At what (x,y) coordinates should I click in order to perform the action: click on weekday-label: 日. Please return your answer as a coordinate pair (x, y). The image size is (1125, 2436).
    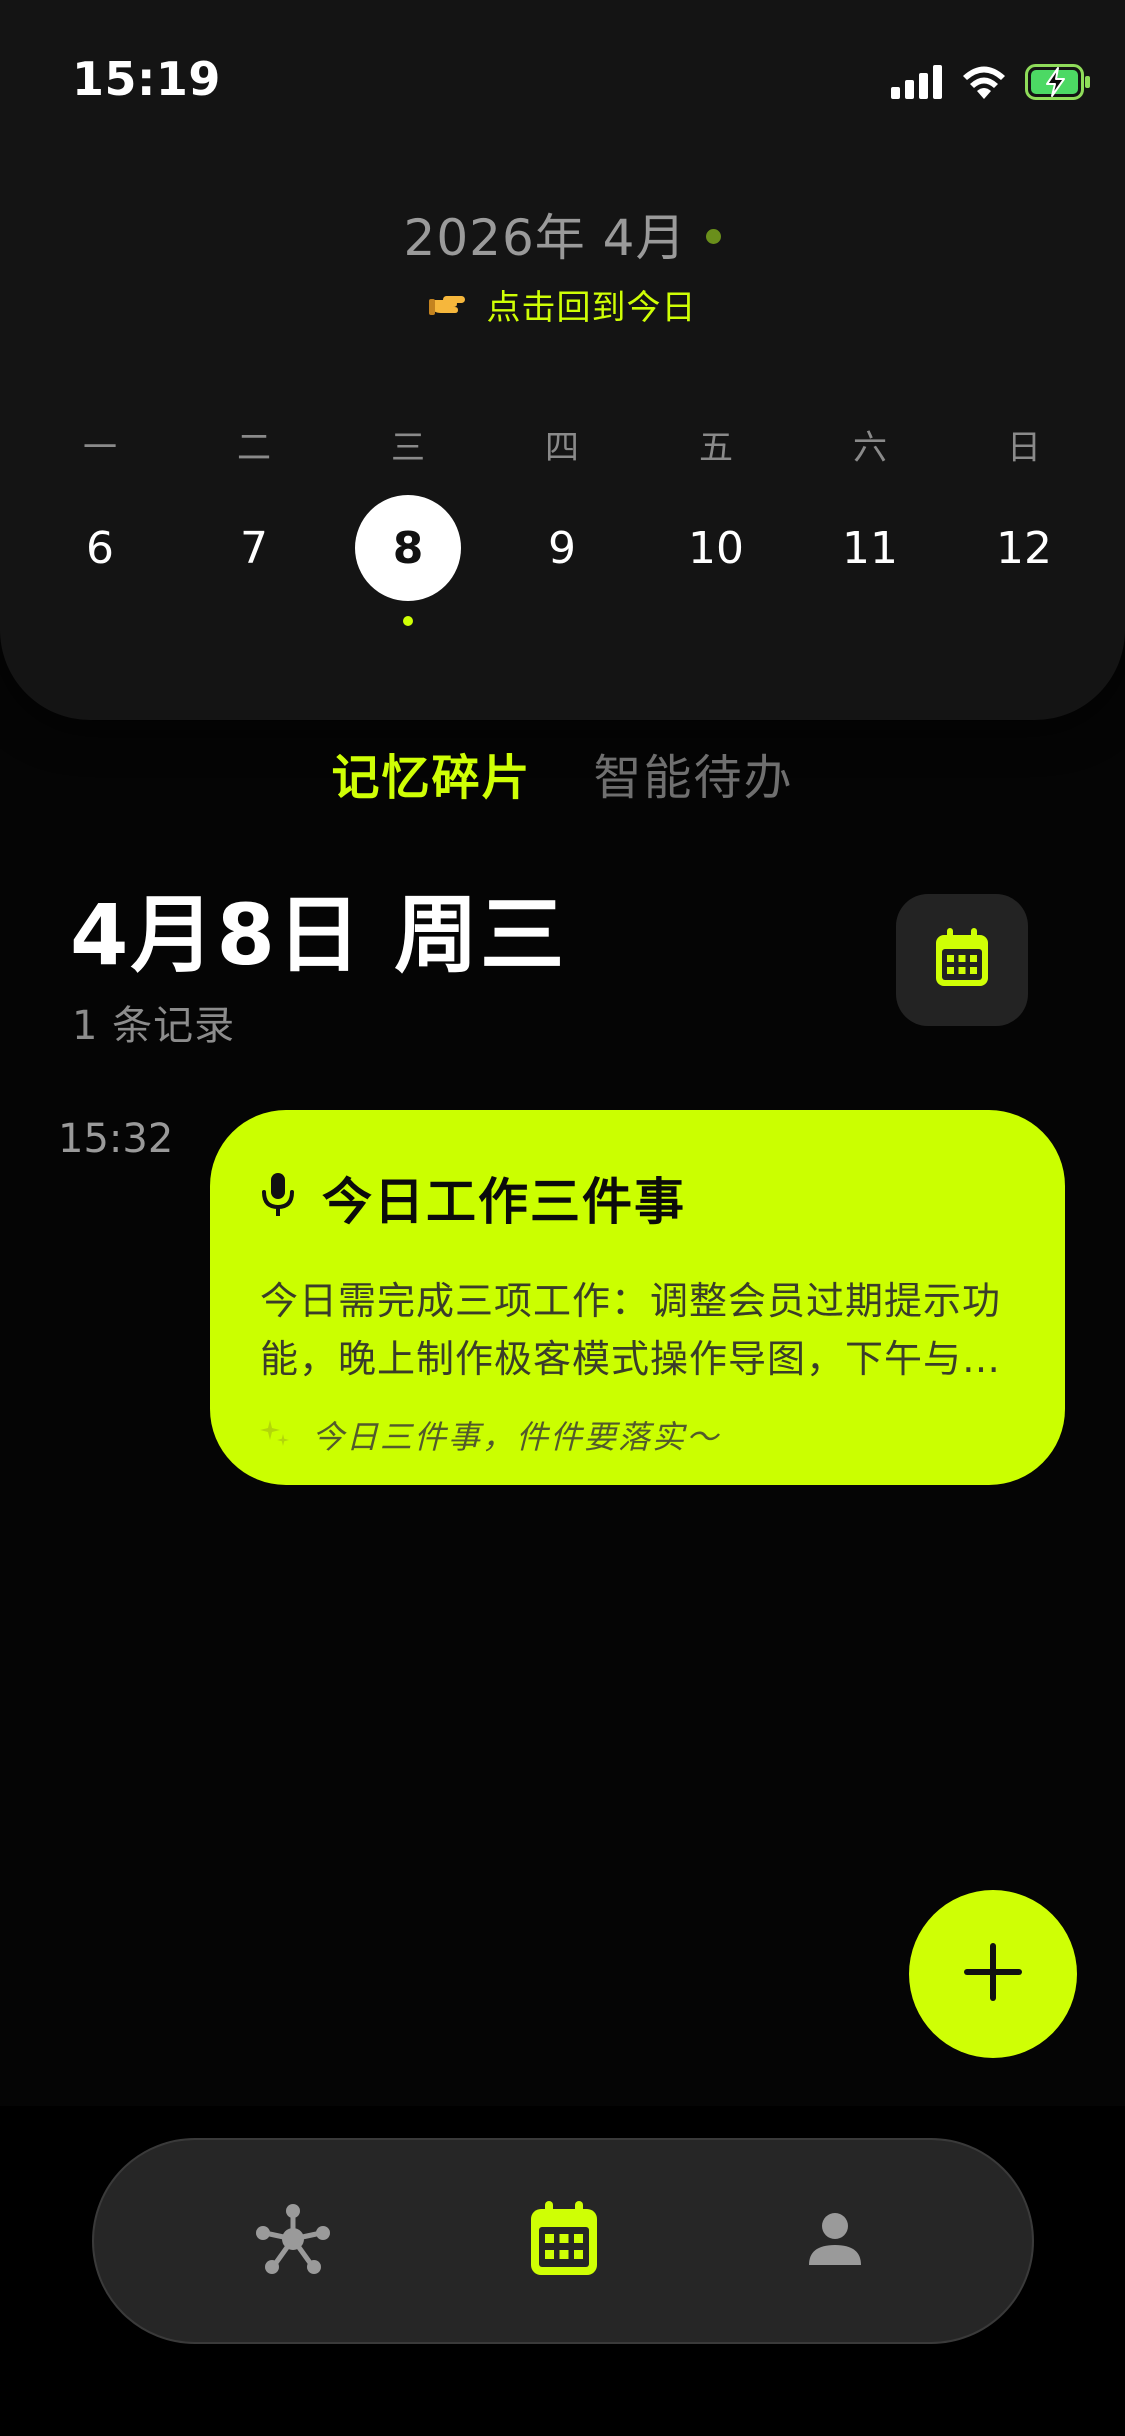
    Looking at the image, I should click on (1024, 448).